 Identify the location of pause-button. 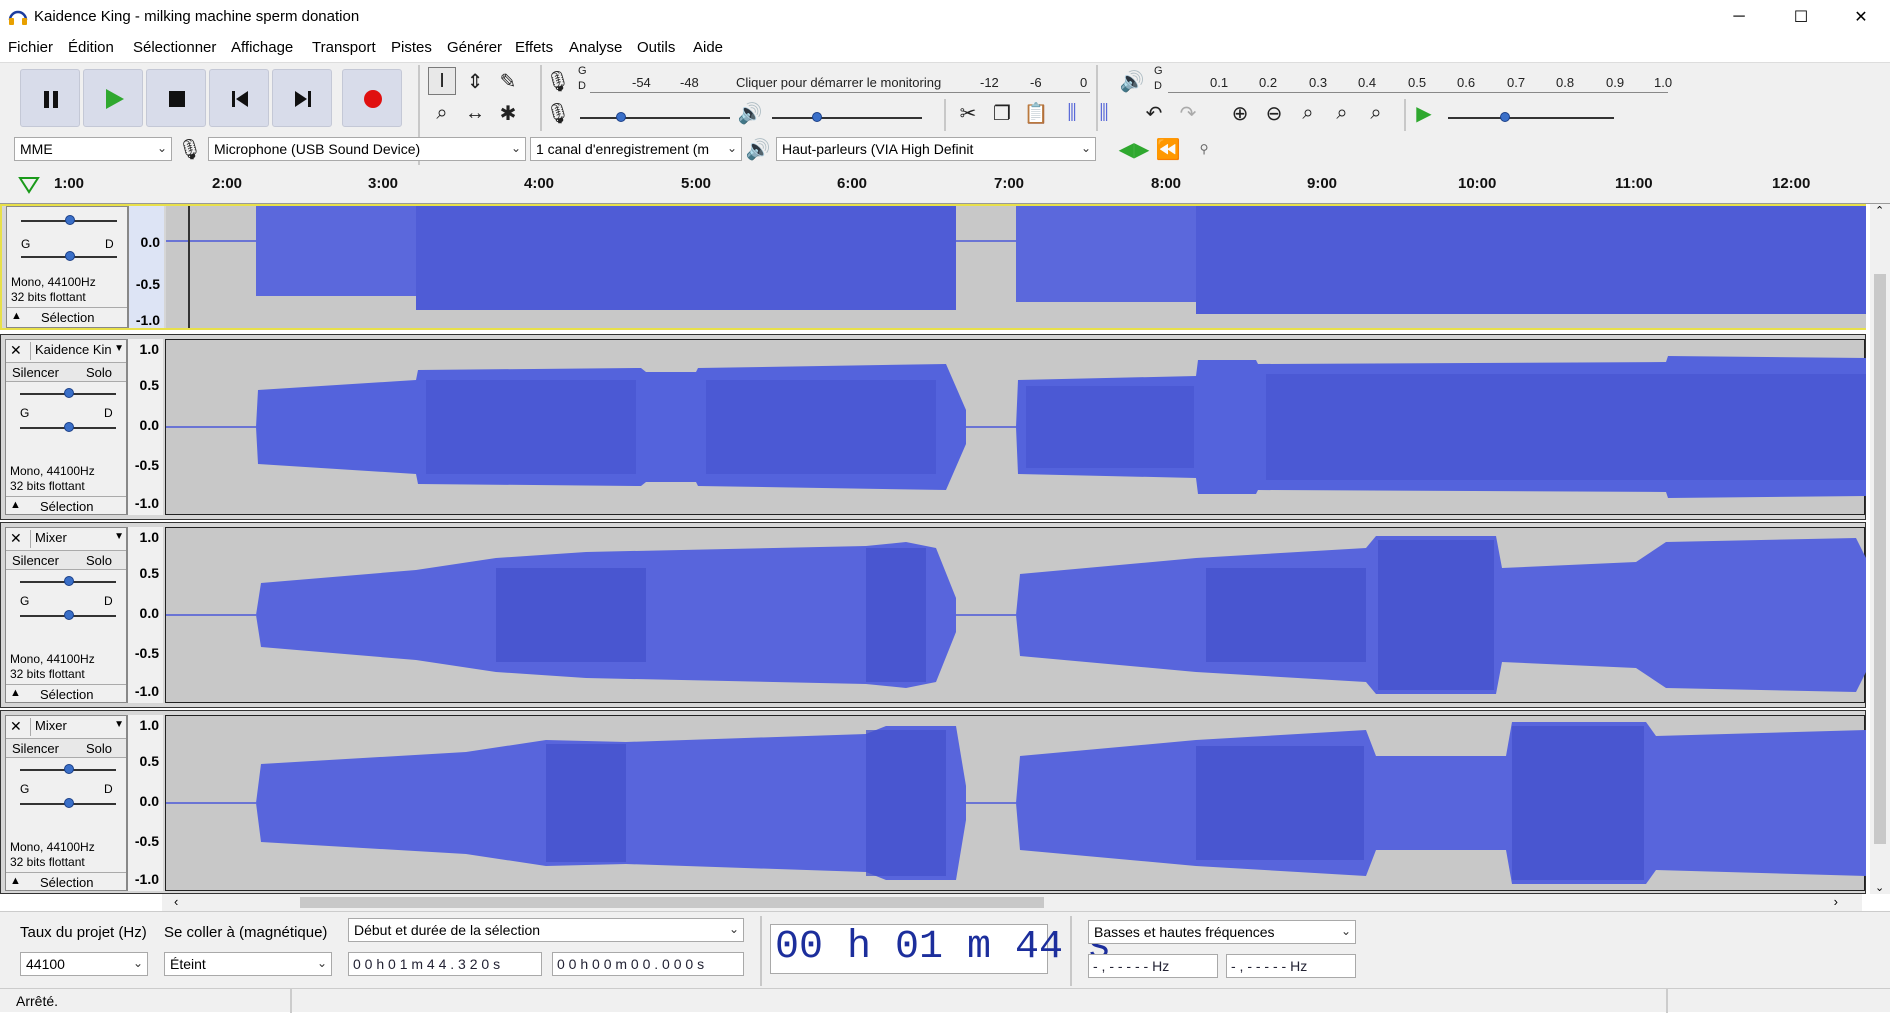
(50, 98).